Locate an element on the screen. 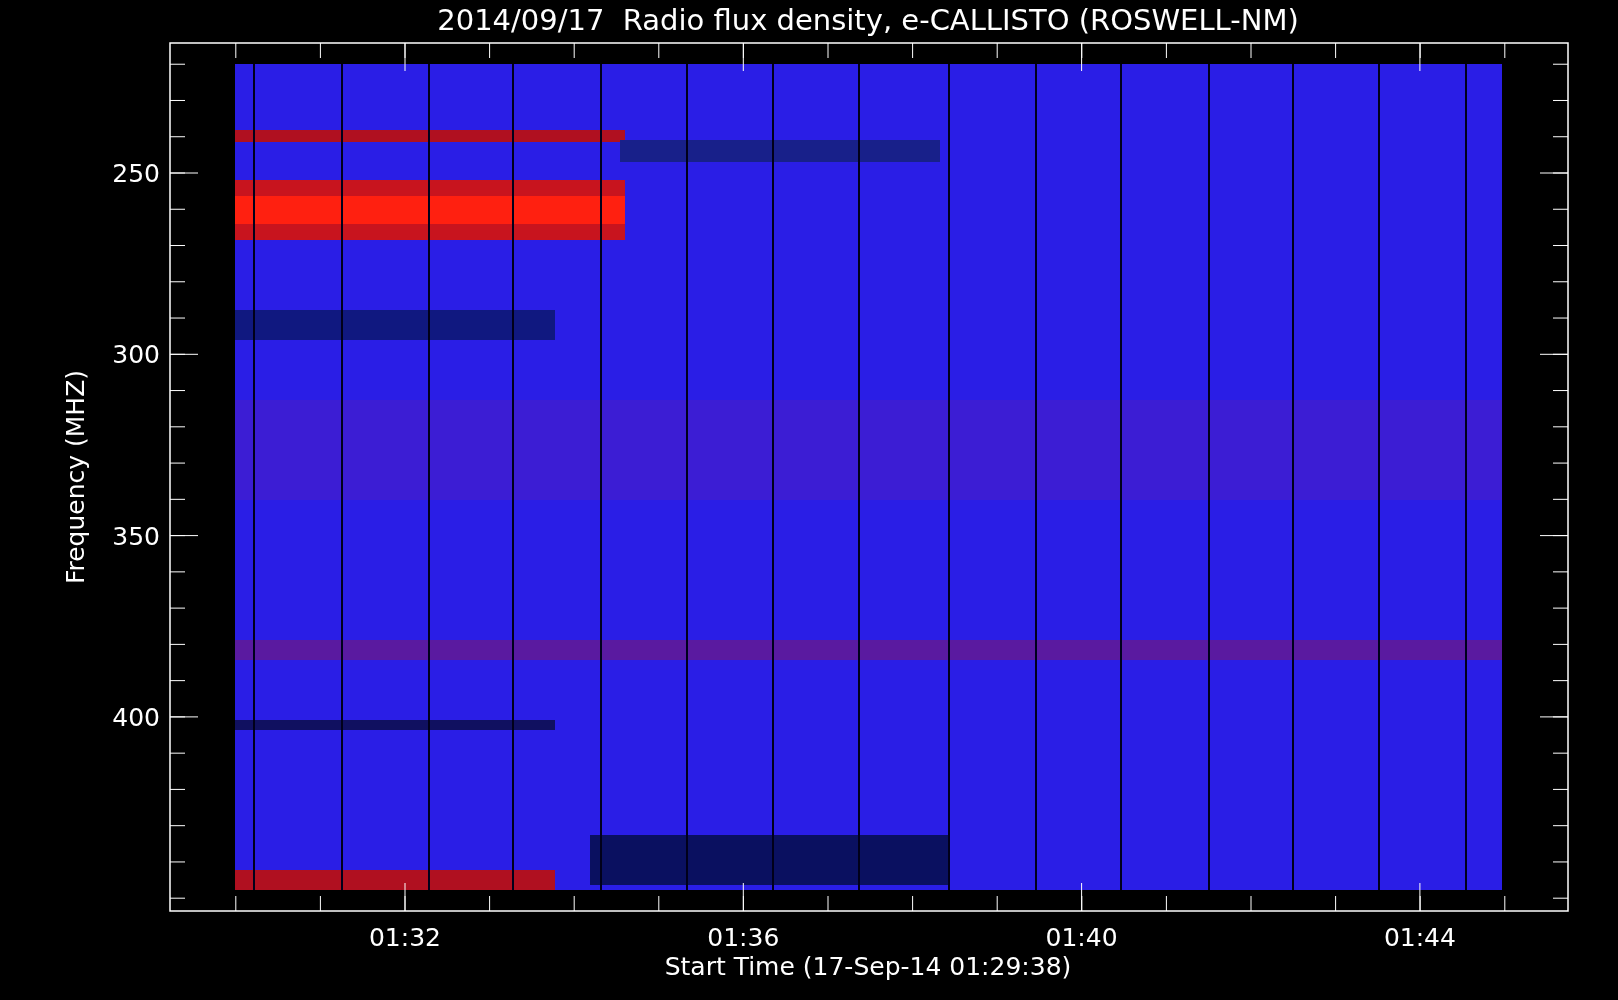  y-tick-label: 350 is located at coordinates (136, 536).